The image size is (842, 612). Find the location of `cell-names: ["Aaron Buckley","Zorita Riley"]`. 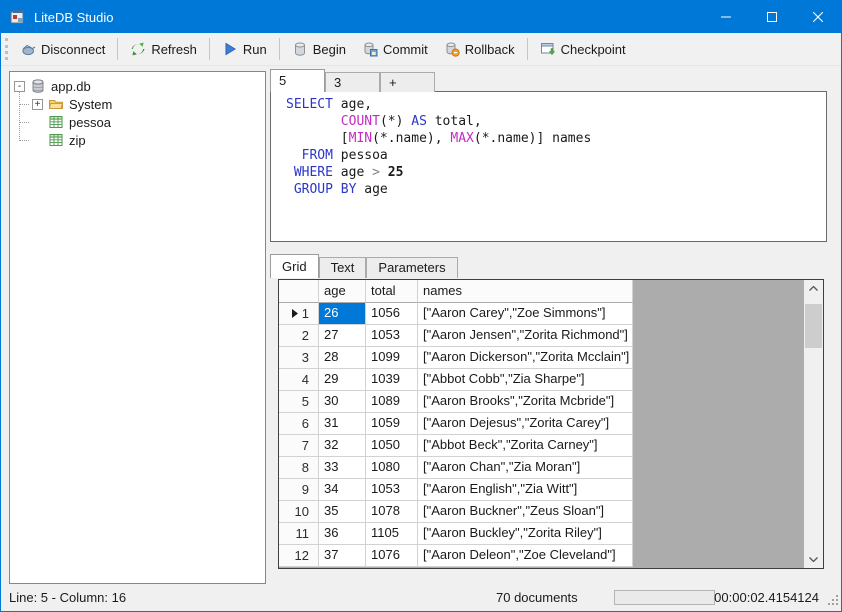

cell-names: ["Aaron Buckley","Zorita Riley"] is located at coordinates (525, 534).